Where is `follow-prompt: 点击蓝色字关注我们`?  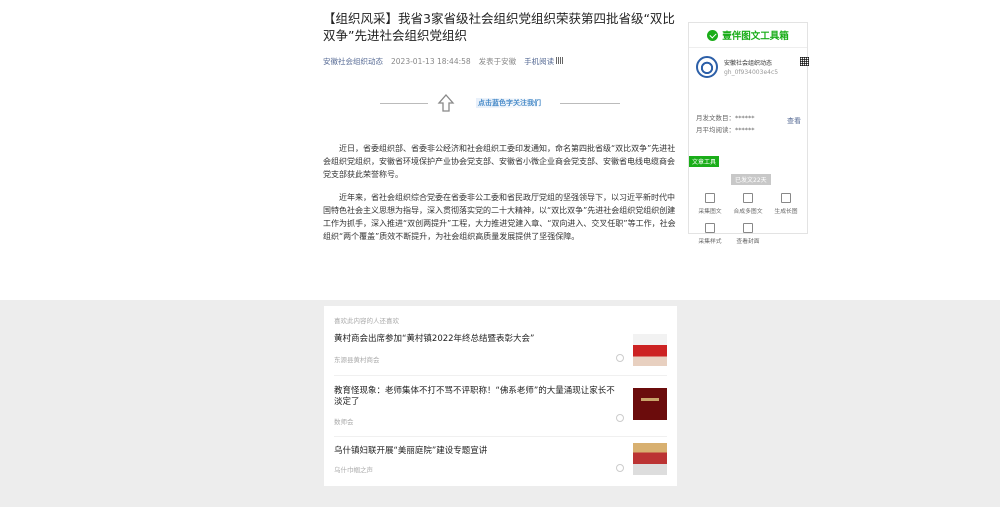 follow-prompt: 点击蓝色字关注我们 is located at coordinates (509, 103).